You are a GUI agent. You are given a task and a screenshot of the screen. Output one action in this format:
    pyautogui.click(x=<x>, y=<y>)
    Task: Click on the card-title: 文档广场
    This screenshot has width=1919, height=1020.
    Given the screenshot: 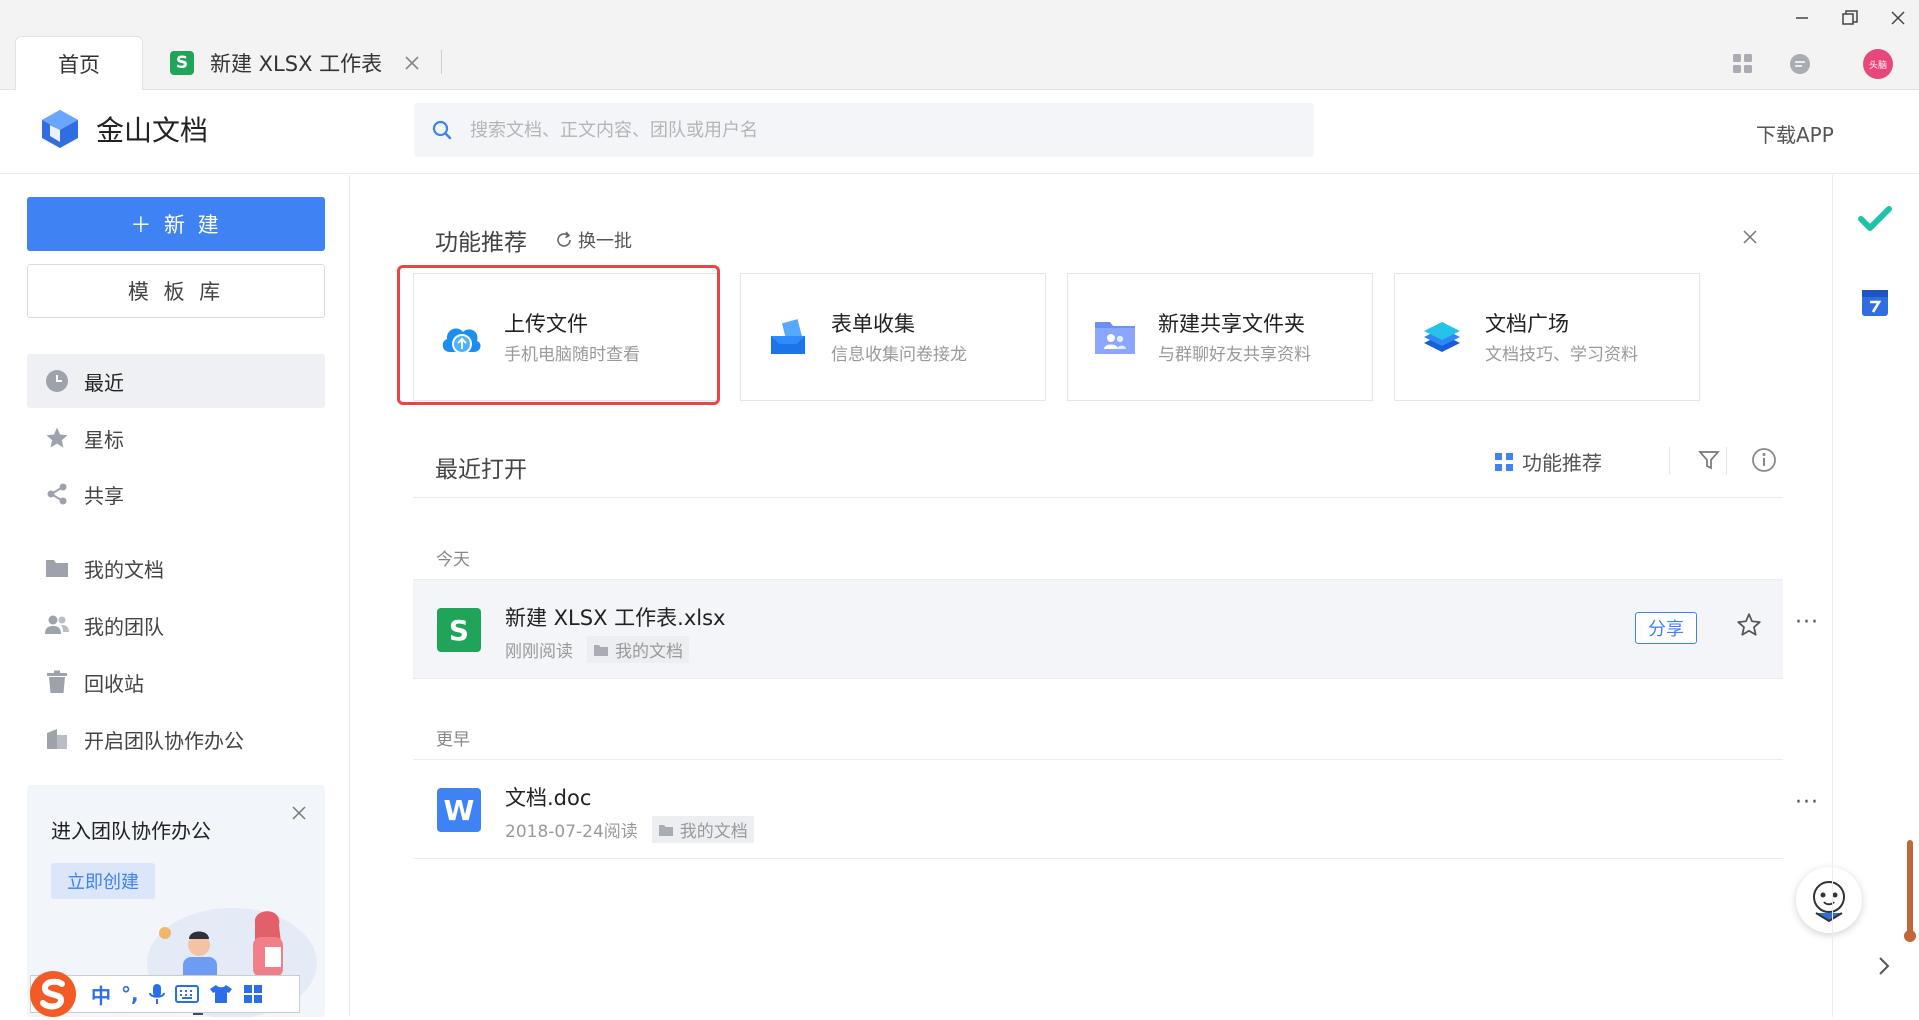 What is the action you would take?
    pyautogui.click(x=1527, y=324)
    